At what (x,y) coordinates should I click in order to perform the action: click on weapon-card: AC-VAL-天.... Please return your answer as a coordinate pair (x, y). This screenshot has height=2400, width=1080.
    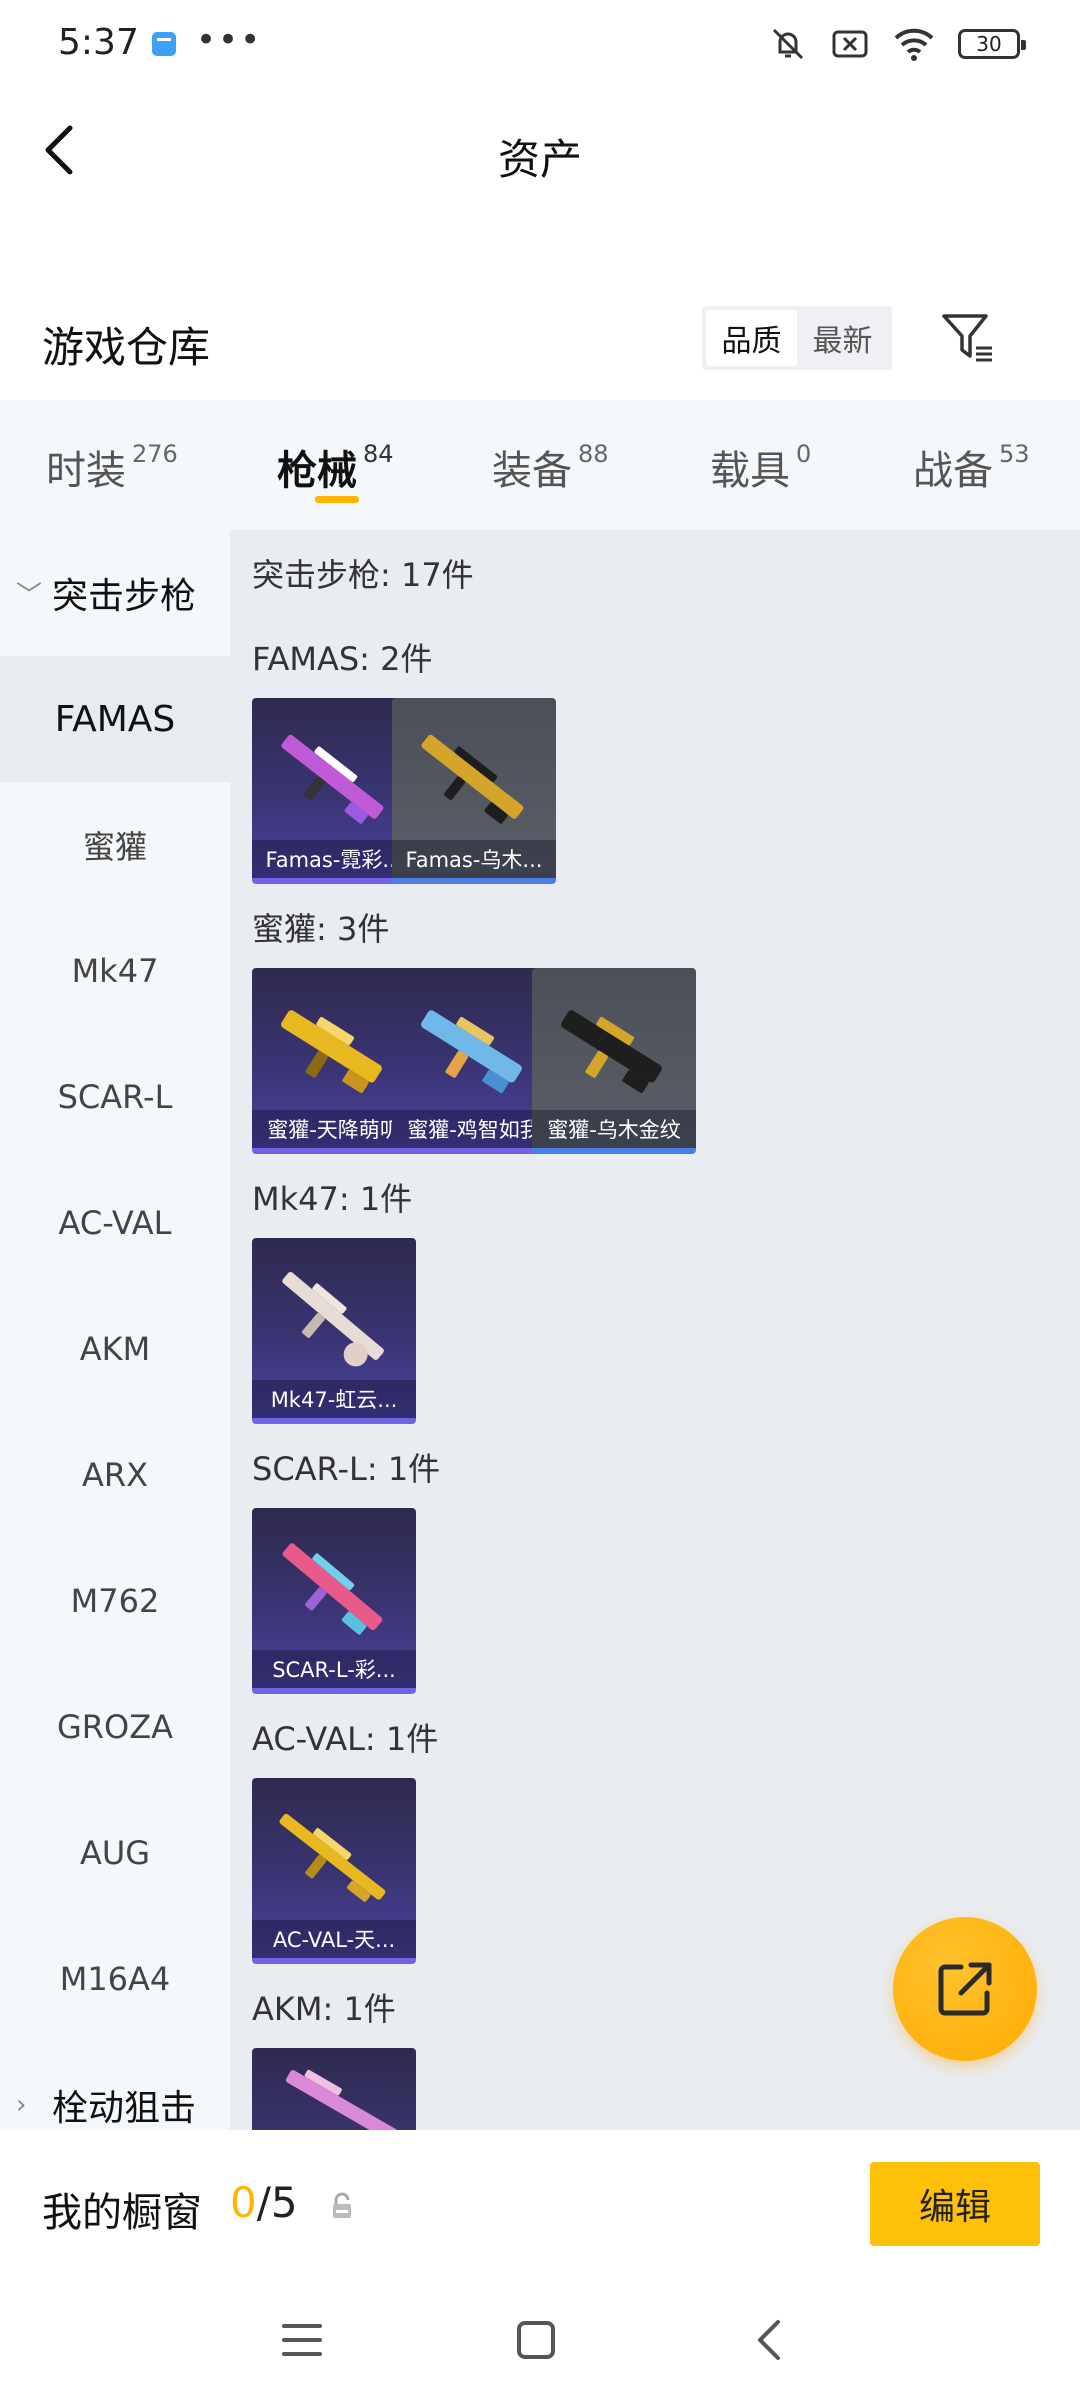
    Looking at the image, I should click on (334, 1871).